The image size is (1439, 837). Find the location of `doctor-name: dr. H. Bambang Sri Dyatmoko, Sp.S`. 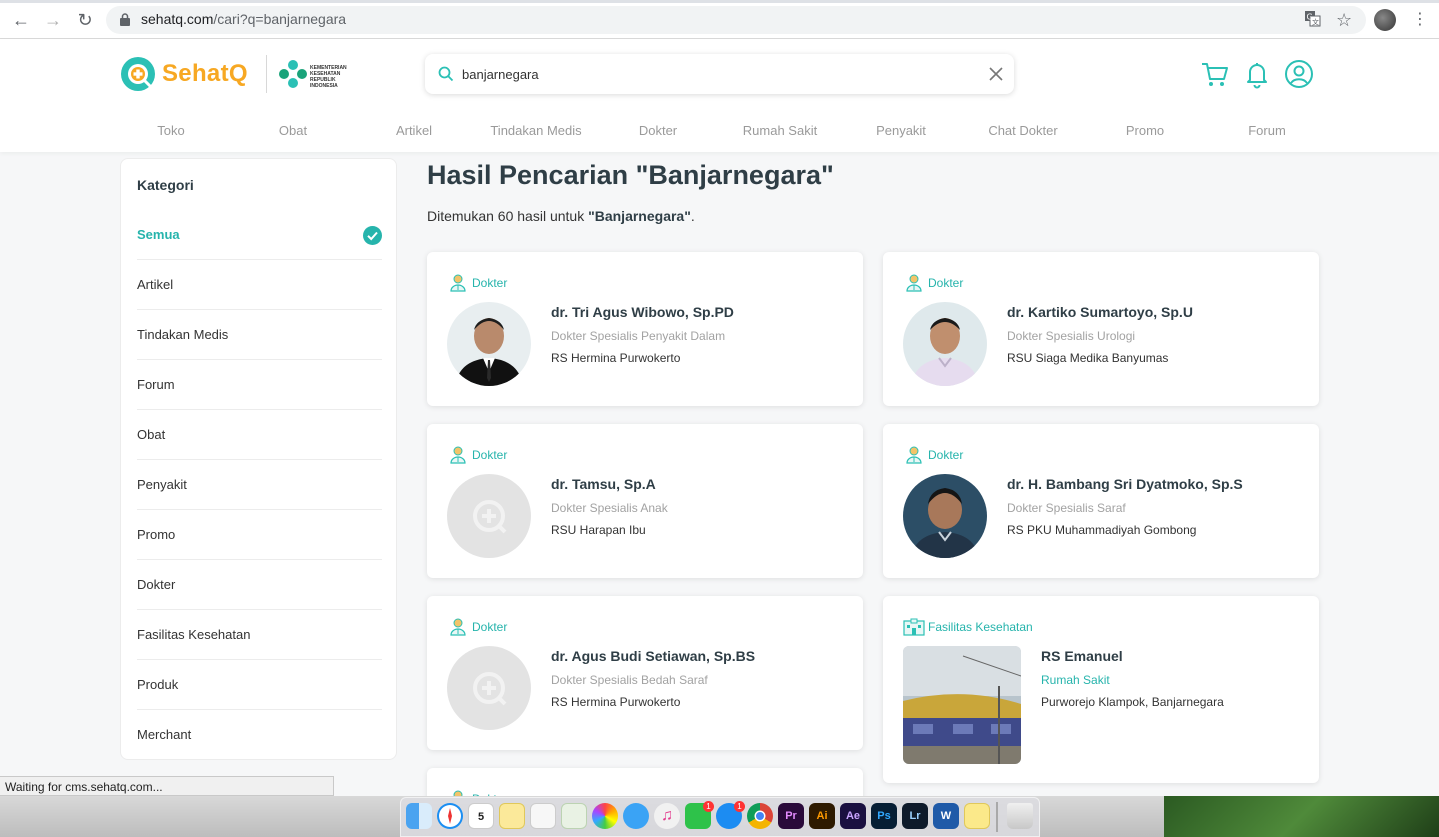

doctor-name: dr. H. Bambang Sri Dyatmoko, Sp.S is located at coordinates (1125, 484).